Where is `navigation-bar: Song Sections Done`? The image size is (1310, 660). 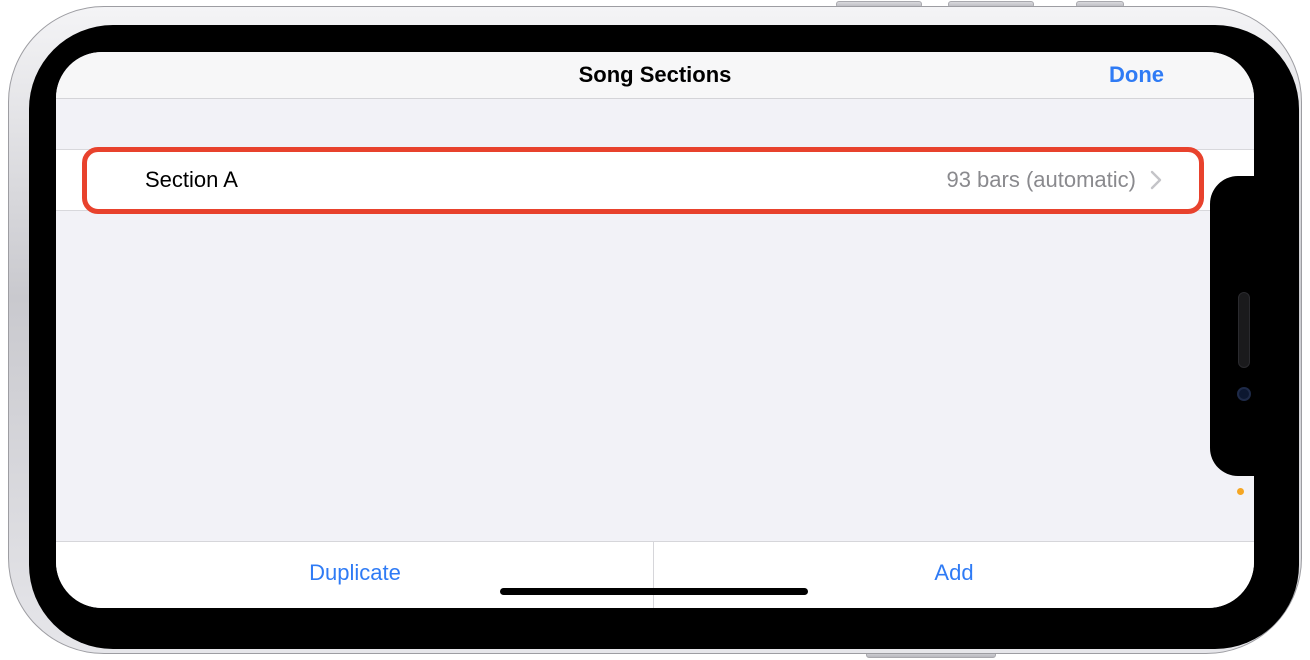
navigation-bar: Song Sections Done is located at coordinates (655, 75).